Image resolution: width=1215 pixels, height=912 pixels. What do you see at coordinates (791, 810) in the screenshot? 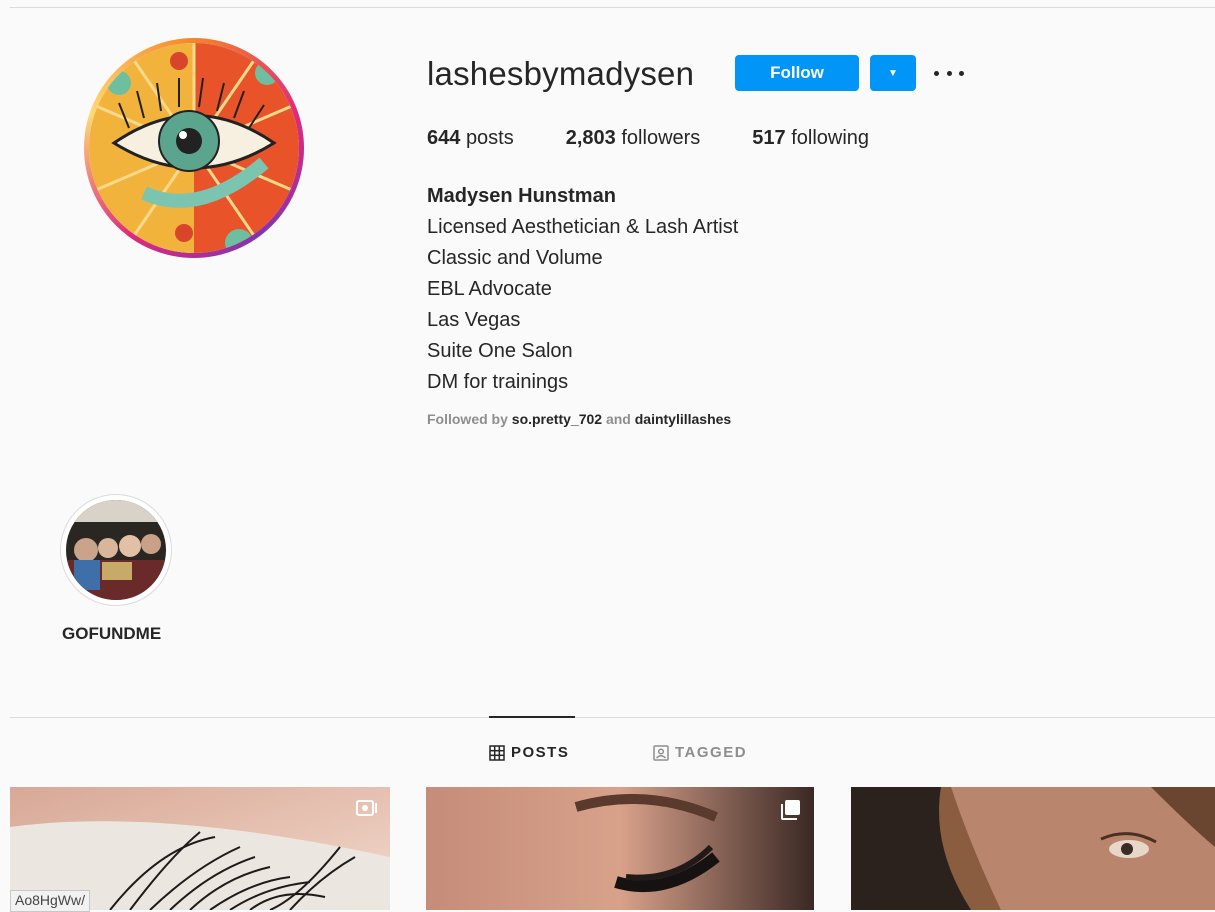
I see `carousel-icon` at bounding box center [791, 810].